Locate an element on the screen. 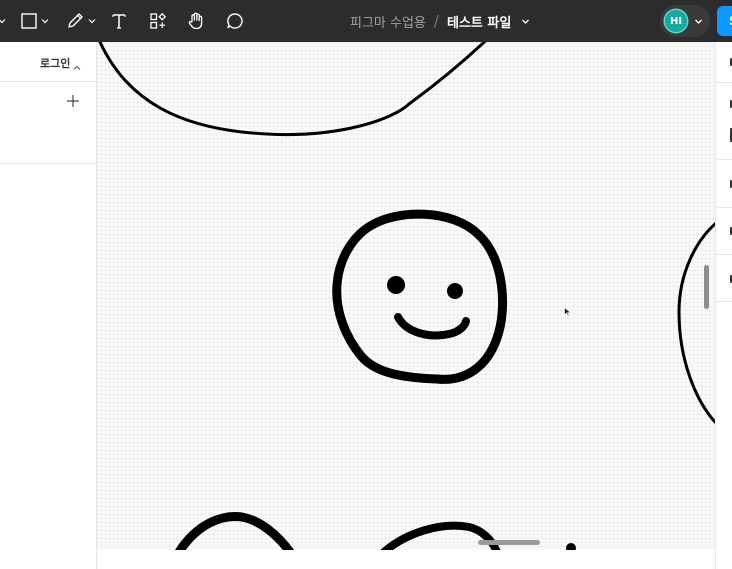  shape-tool-chevron-icon is located at coordinates (45, 21).